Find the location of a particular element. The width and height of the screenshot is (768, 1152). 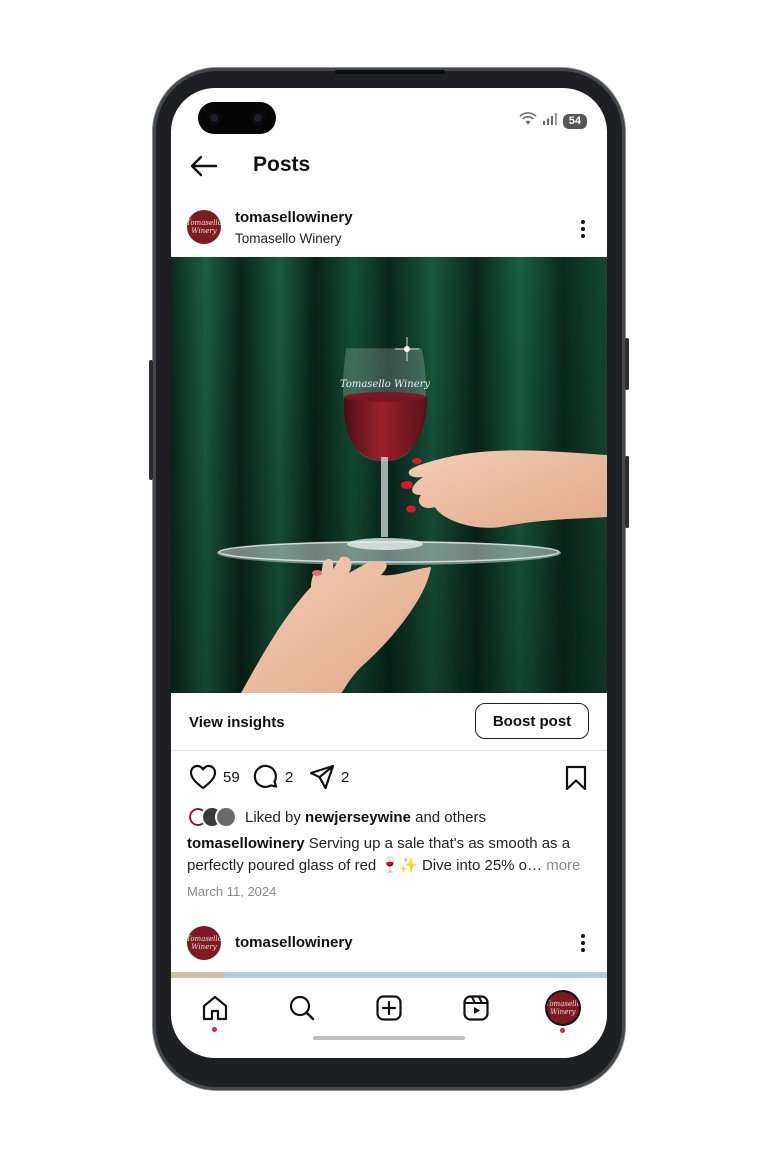

boost-post-button: Boost post is located at coordinates (532, 721).